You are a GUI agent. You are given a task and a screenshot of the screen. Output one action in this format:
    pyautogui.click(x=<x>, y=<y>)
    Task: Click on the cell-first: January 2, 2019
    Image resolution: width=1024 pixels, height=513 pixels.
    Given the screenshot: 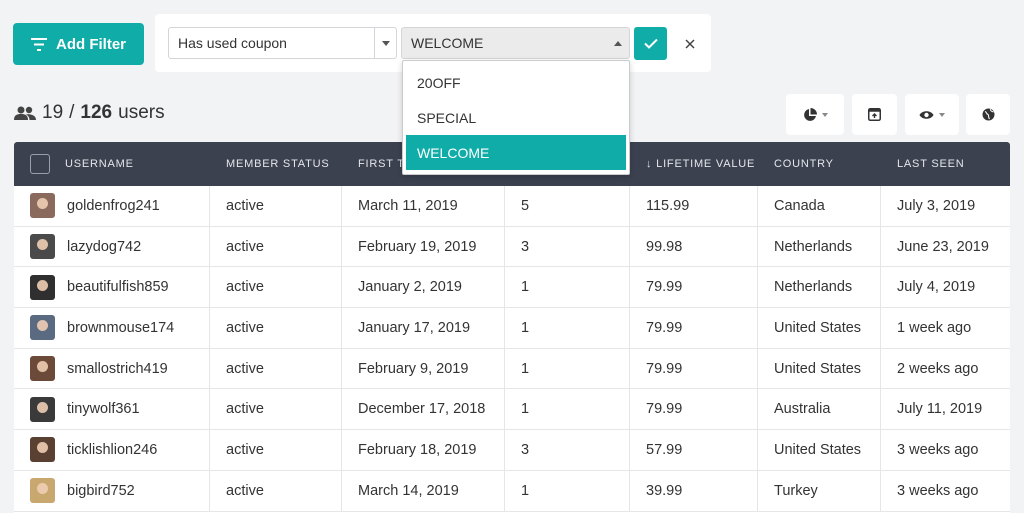 What is the action you would take?
    pyautogui.click(x=423, y=287)
    